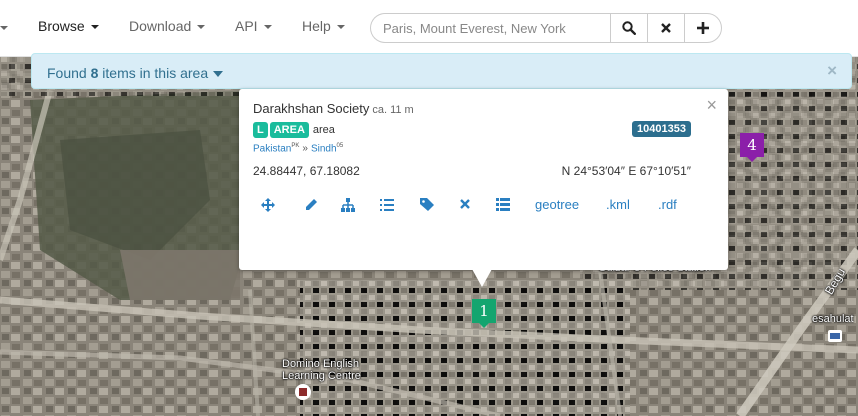  I want to click on map-label-domino: Domino English Learning Centre, so click(321, 370).